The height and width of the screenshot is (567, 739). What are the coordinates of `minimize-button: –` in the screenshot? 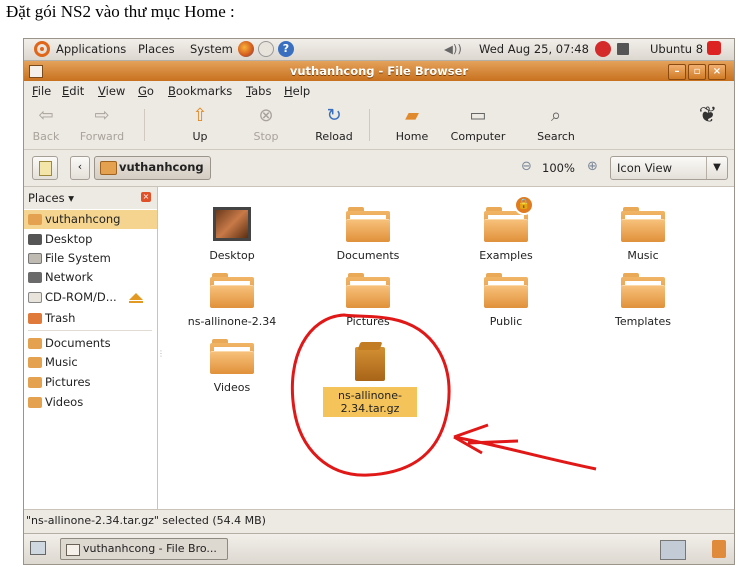 It's located at (677, 72).